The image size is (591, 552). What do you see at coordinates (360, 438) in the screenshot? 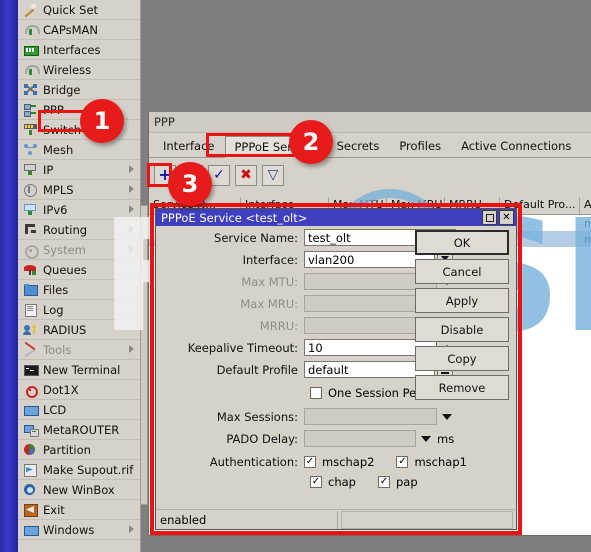
I see `pado-delay-input` at bounding box center [360, 438].